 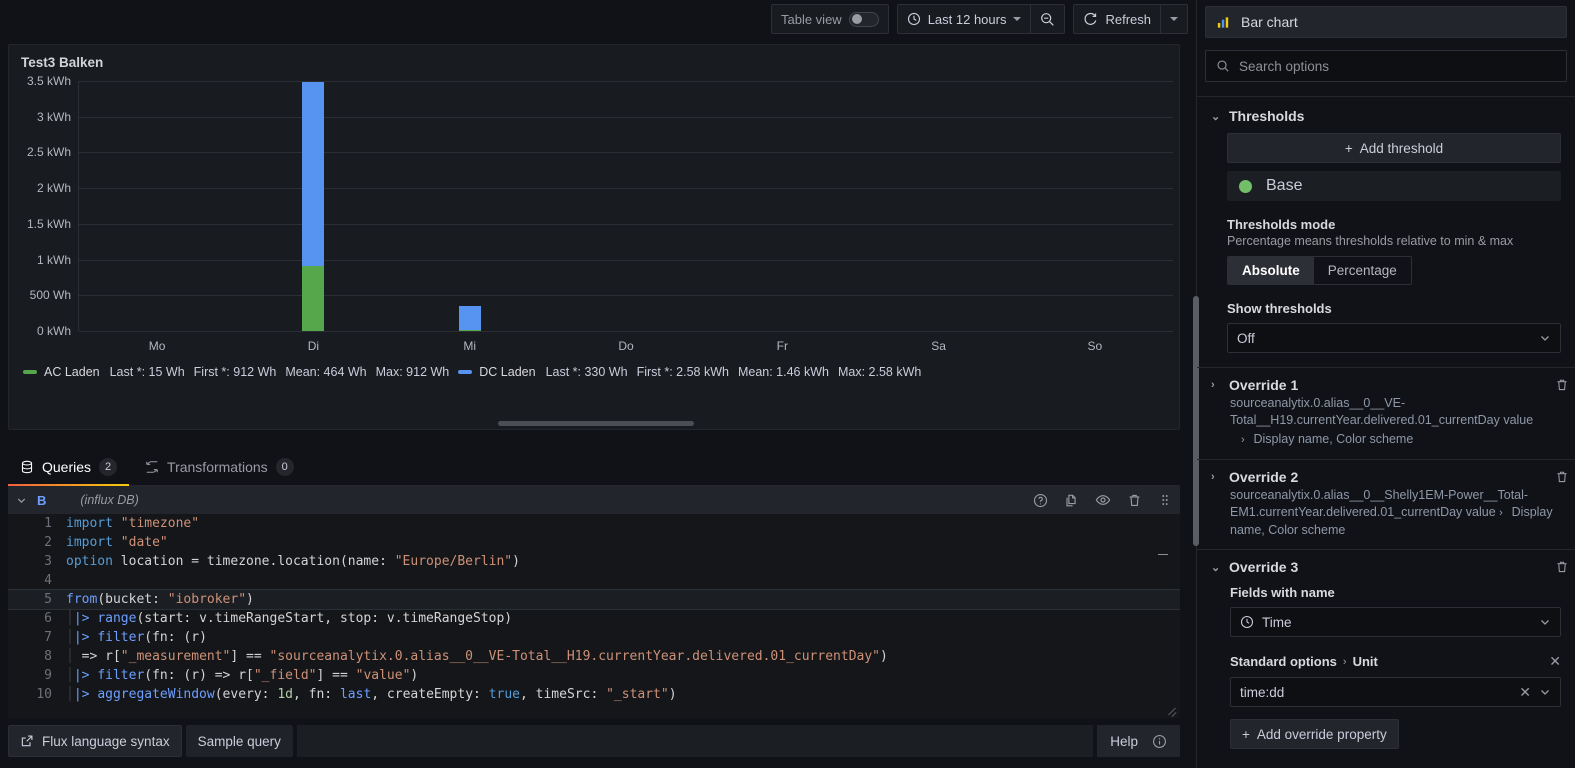 What do you see at coordinates (594, 523) in the screenshot?
I see `code-line: 1 import "timezone"` at bounding box center [594, 523].